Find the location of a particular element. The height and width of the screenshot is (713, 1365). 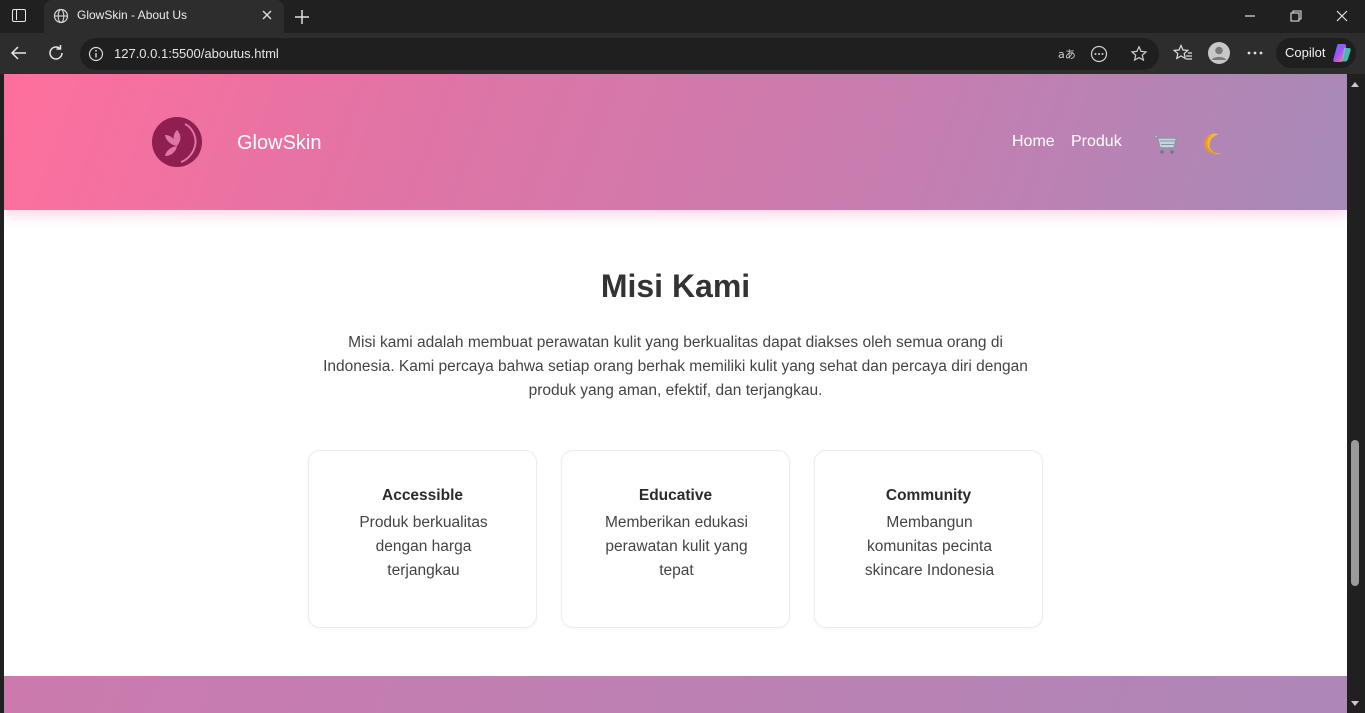

minimize-button is located at coordinates (1250, 16).